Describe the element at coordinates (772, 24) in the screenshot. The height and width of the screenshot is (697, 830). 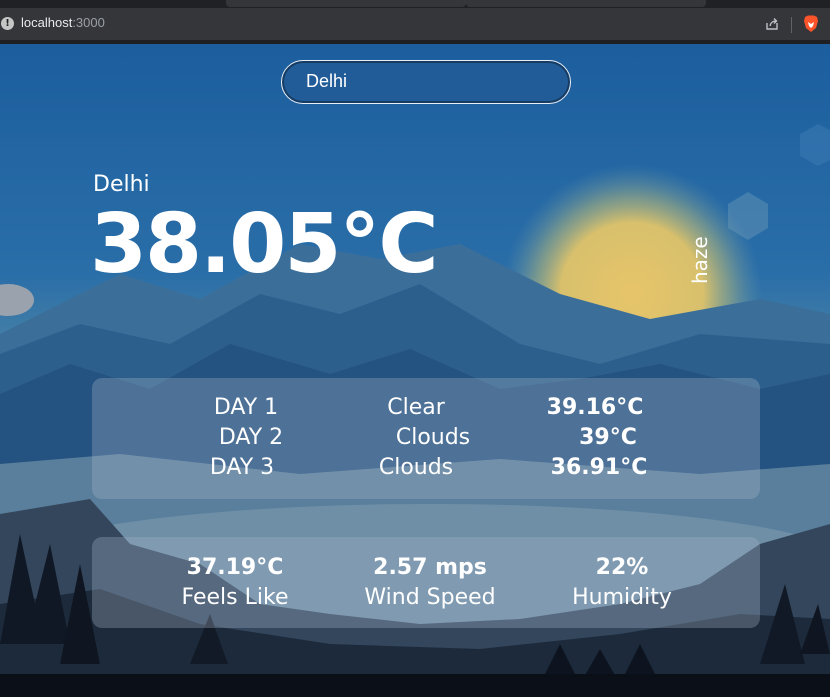
I see `share-icon` at that location.